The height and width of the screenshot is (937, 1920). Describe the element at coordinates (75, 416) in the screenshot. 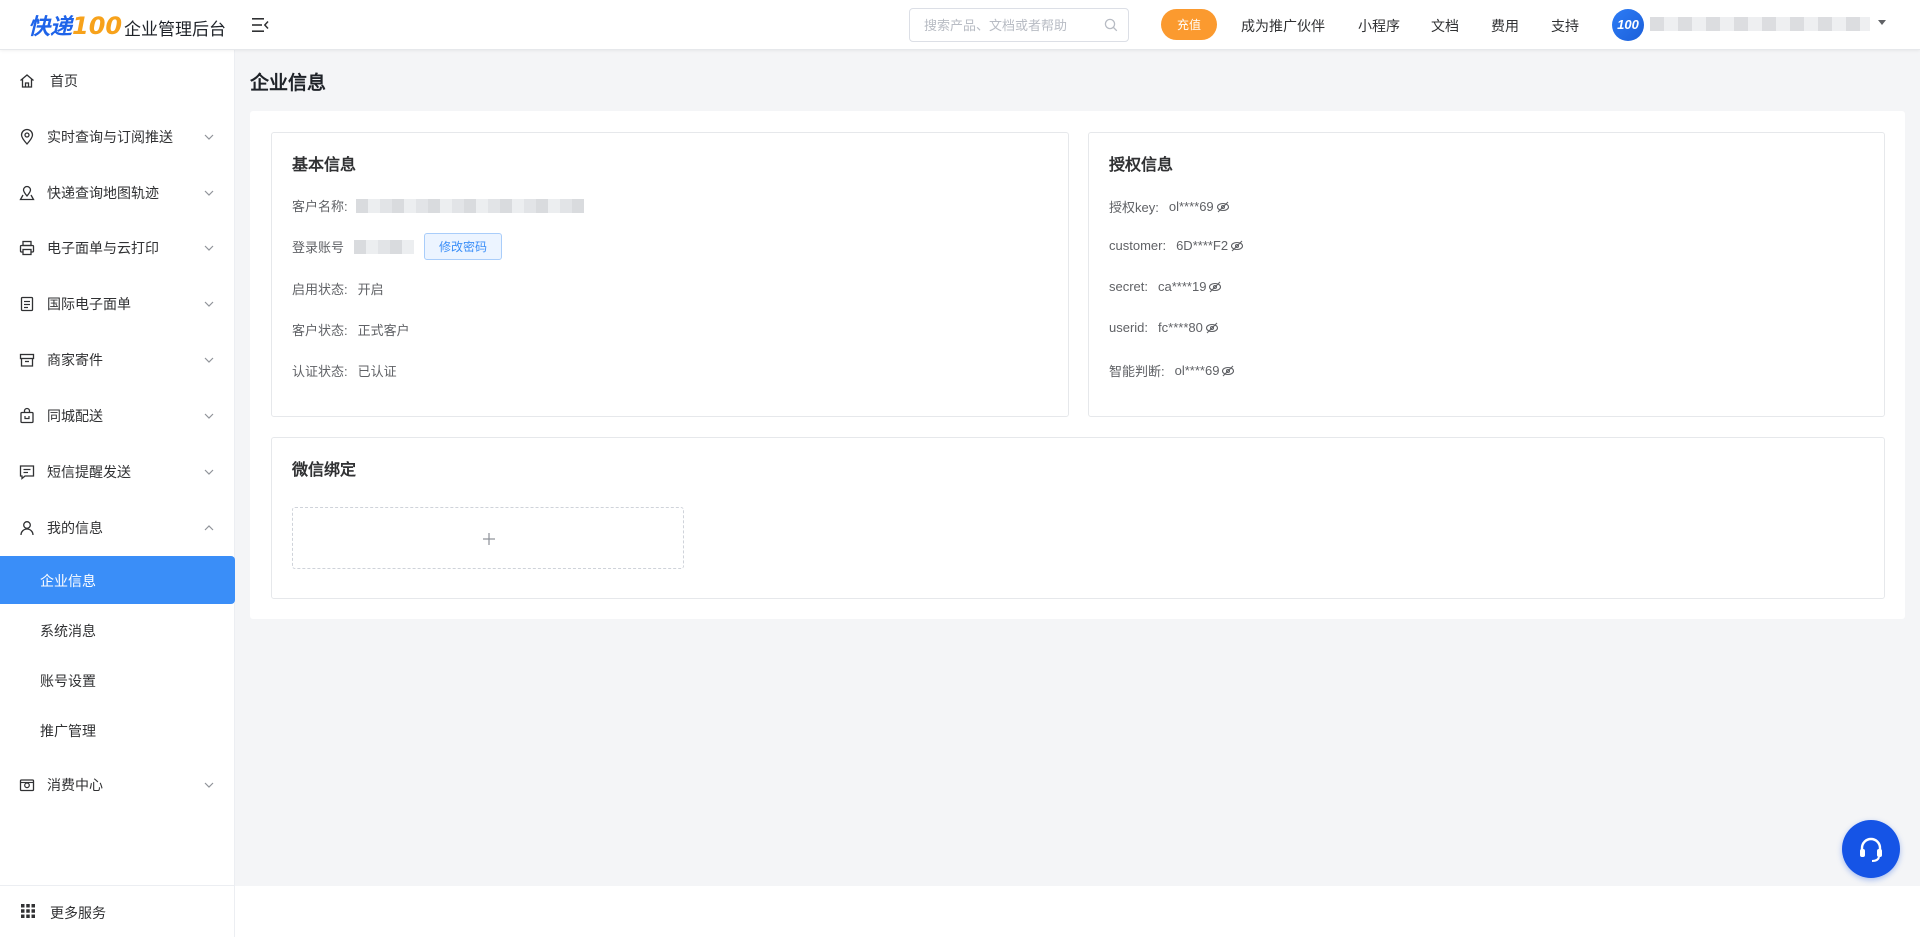

I see `sidebar-item-label: 同城配送` at that location.